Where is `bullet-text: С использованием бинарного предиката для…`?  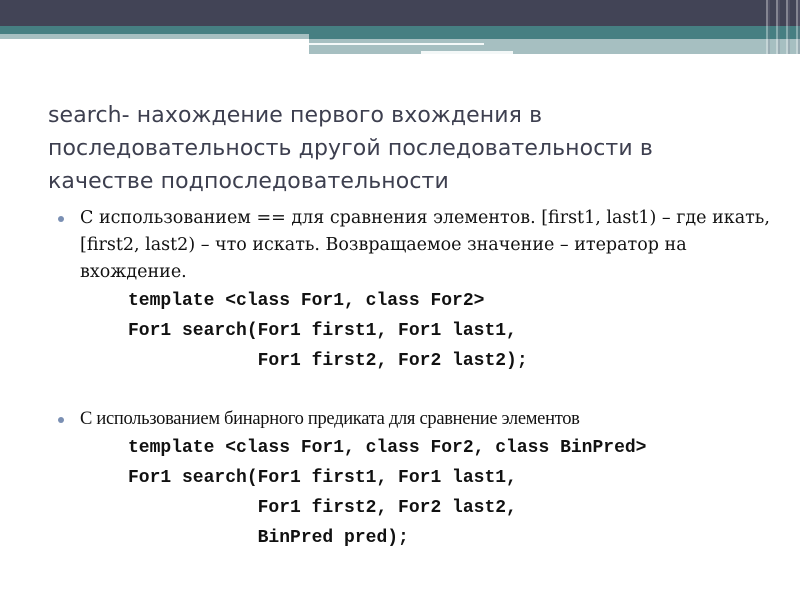 bullet-text: С использованием бинарного предиката для… is located at coordinates (330, 419).